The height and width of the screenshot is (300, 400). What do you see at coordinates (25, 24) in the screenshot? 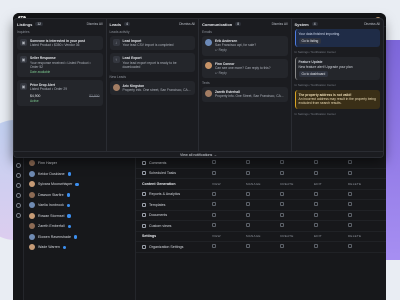
I see `listings-title: Listings` at bounding box center [25, 24].